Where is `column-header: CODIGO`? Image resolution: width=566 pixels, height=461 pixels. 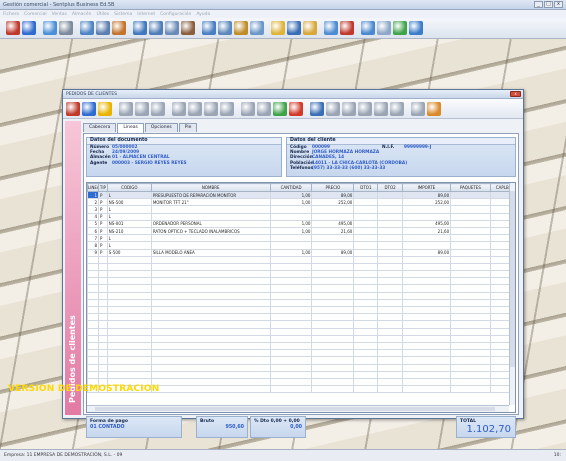
column-header: CODIGO is located at coordinates (129, 187).